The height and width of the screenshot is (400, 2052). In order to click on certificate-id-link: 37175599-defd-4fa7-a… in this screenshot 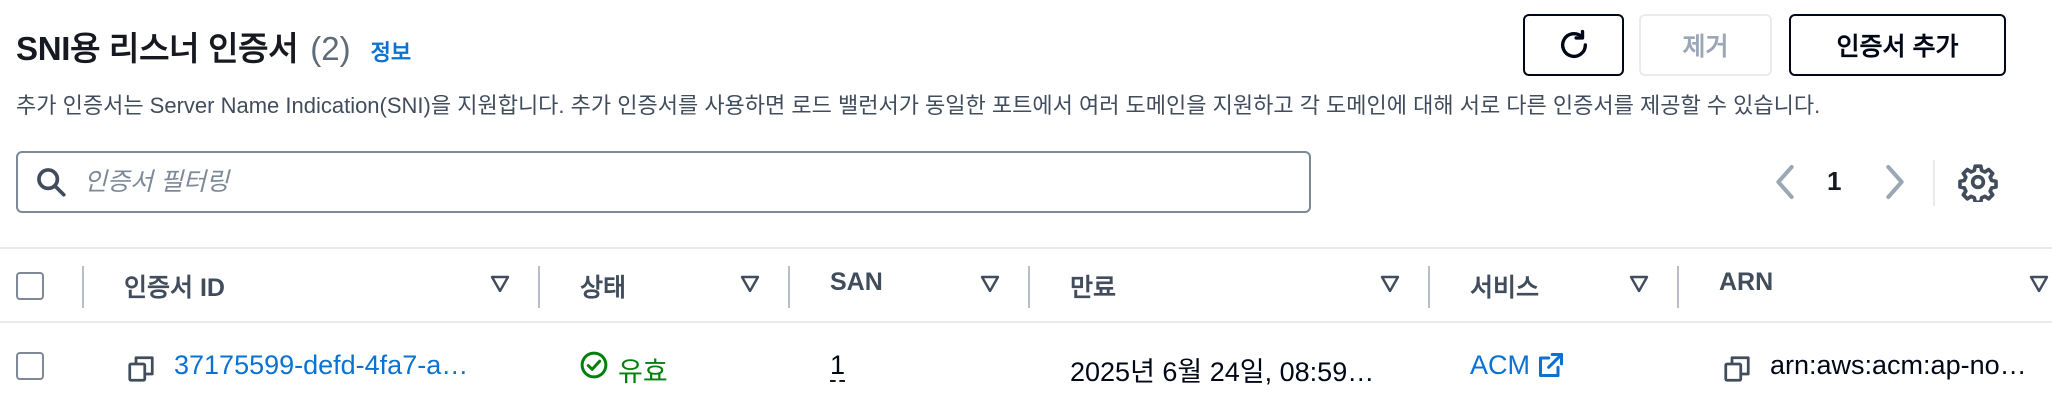, I will do `click(321, 365)`.